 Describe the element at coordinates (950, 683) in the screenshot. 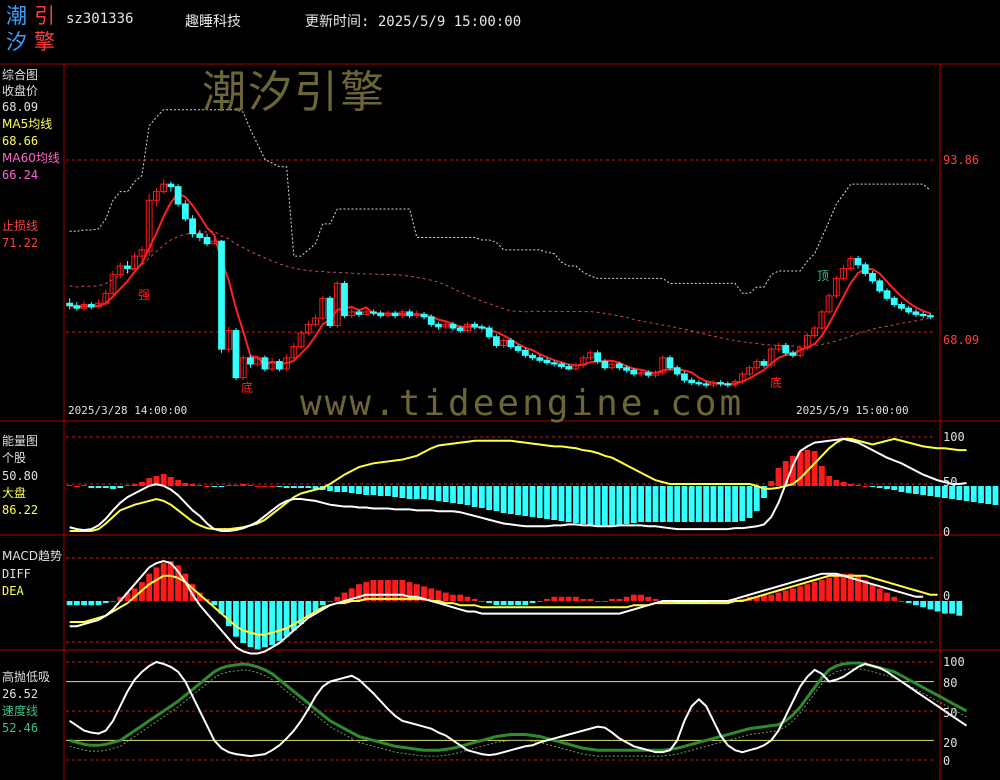

I see `hl-axis-80: 80` at that location.